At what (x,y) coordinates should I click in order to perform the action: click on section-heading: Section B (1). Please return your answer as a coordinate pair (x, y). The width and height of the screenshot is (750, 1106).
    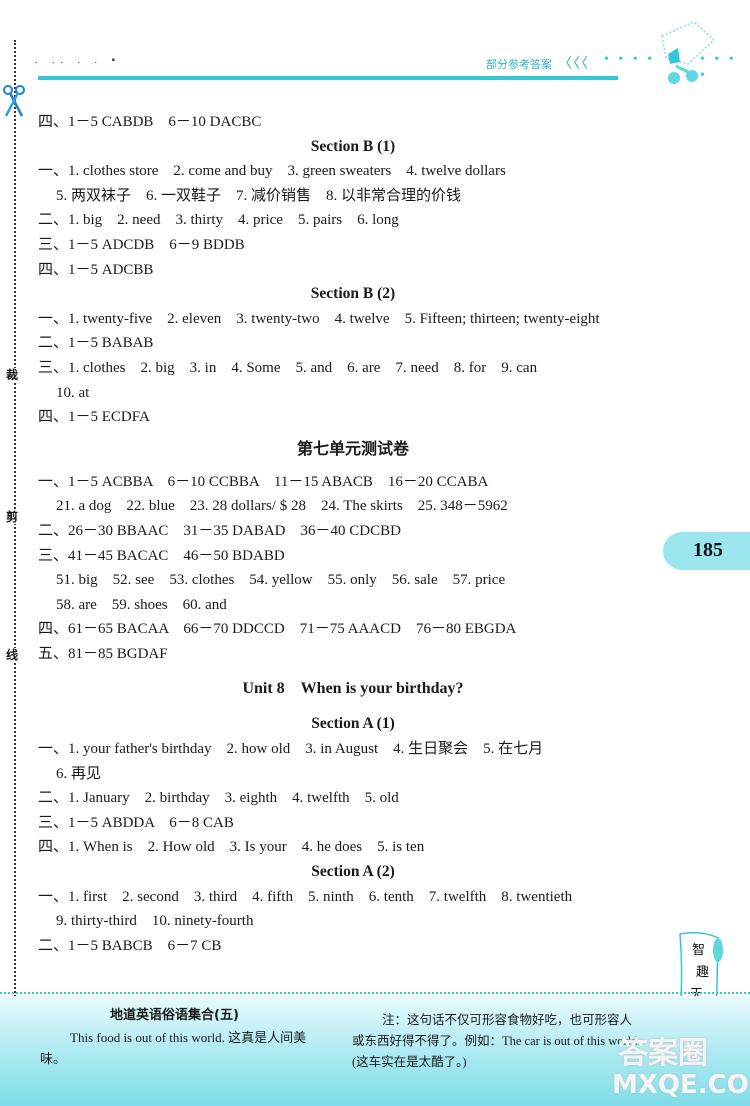
    Looking at the image, I should click on (353, 146).